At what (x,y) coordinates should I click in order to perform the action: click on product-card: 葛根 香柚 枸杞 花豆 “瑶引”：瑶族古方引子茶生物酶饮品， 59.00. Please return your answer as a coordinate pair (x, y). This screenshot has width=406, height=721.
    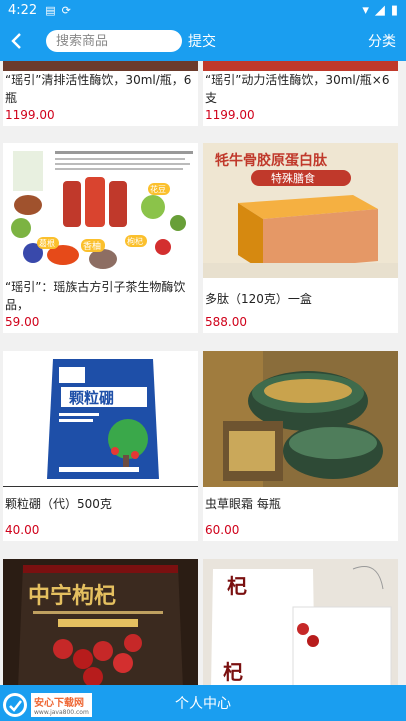
    Looking at the image, I should click on (100, 238).